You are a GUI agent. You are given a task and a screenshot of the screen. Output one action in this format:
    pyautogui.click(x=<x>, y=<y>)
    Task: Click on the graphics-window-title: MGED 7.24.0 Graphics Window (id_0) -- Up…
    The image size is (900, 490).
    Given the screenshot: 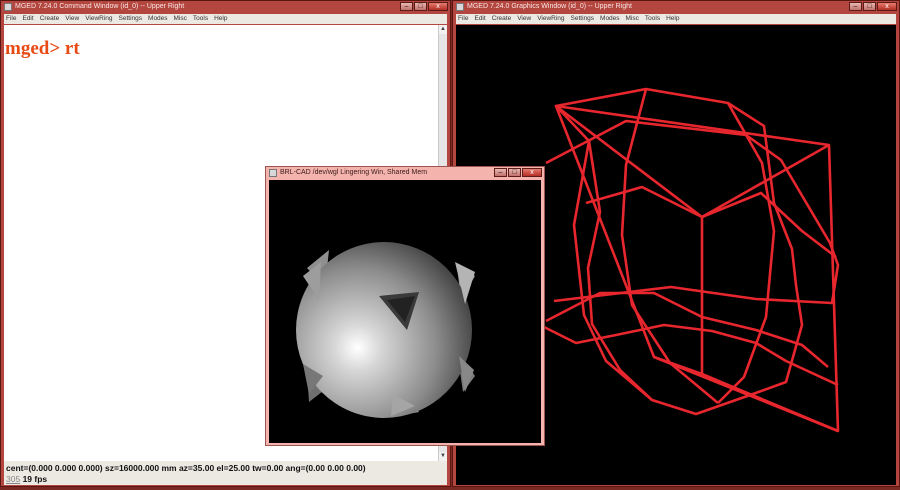 What is the action you would take?
    pyautogui.click(x=549, y=6)
    